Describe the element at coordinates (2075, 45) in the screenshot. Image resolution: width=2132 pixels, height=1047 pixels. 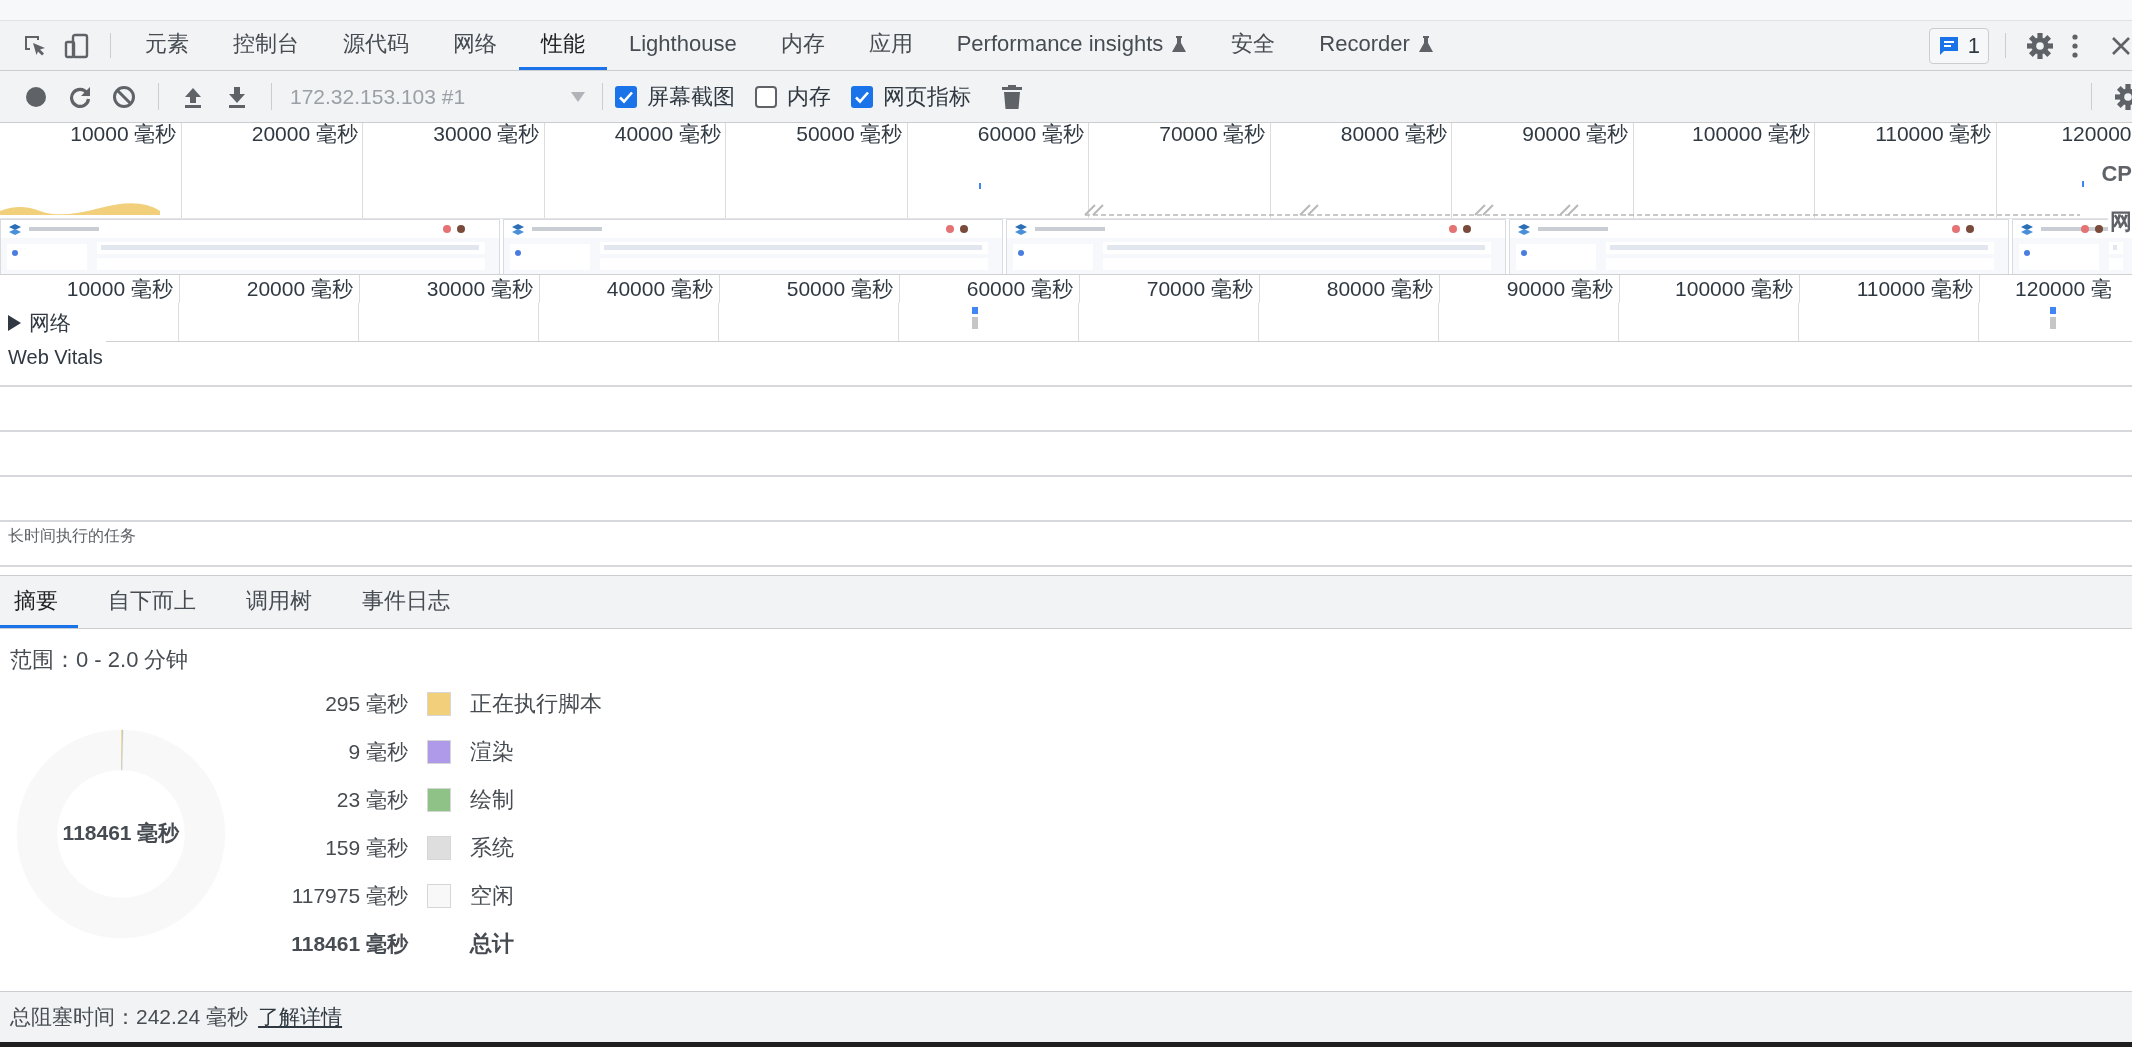
I see `more-options-icon` at that location.